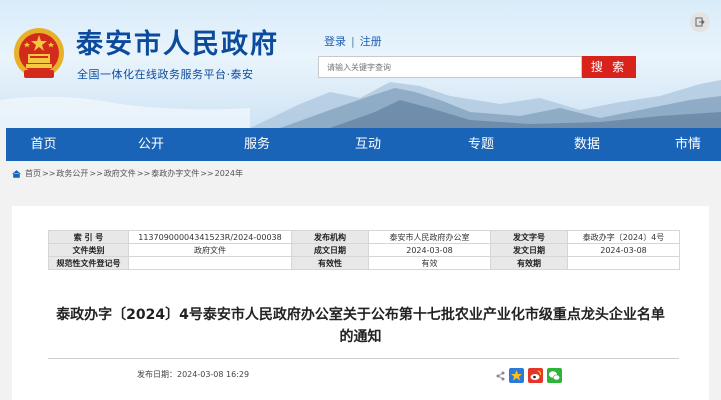 The image size is (721, 400). I want to click on search-input, so click(450, 67).